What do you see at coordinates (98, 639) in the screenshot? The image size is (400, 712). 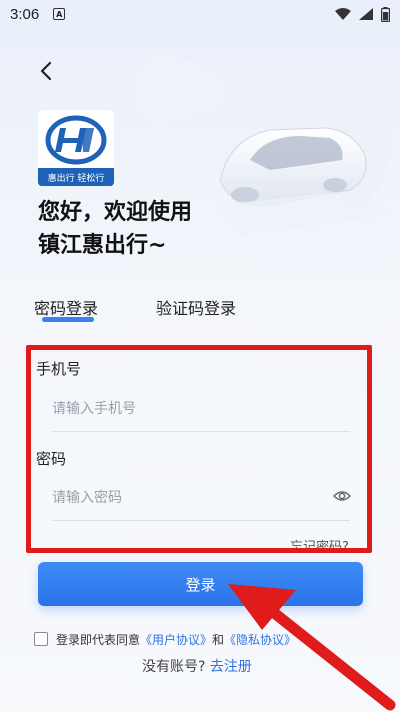 I see `agreement-prefix: 登录即代表同意` at bounding box center [98, 639].